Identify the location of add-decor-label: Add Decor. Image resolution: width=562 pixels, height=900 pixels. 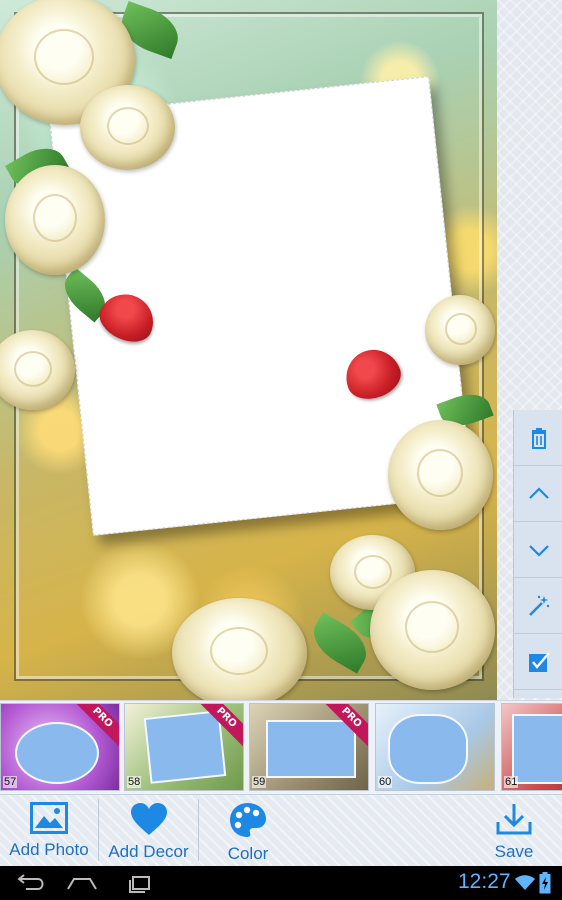
(148, 851).